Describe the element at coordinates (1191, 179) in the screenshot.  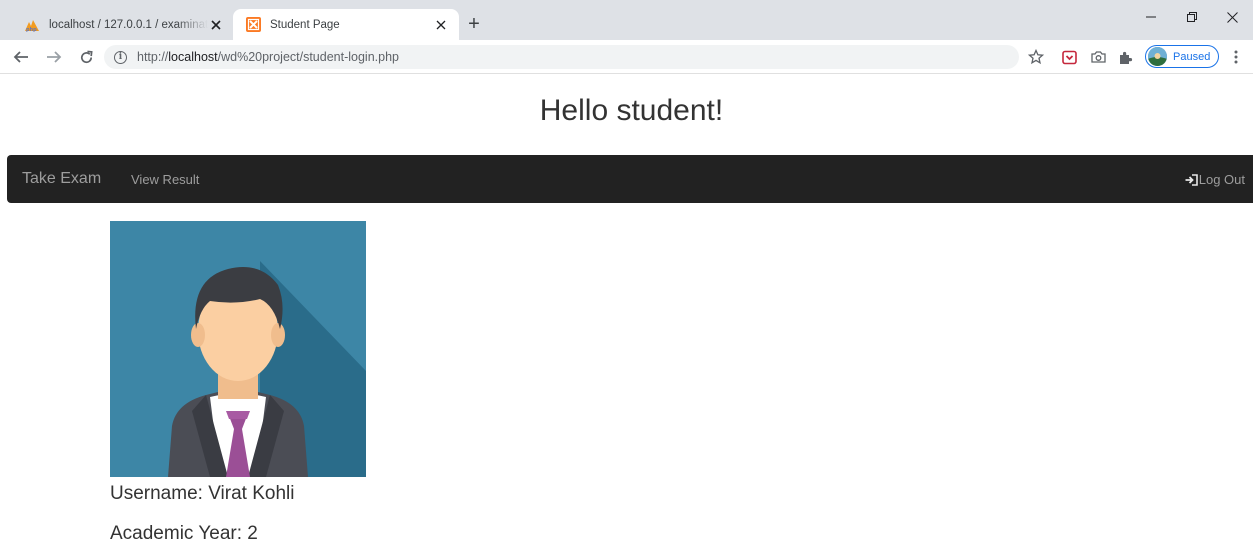
I see `log-out-icon` at that location.